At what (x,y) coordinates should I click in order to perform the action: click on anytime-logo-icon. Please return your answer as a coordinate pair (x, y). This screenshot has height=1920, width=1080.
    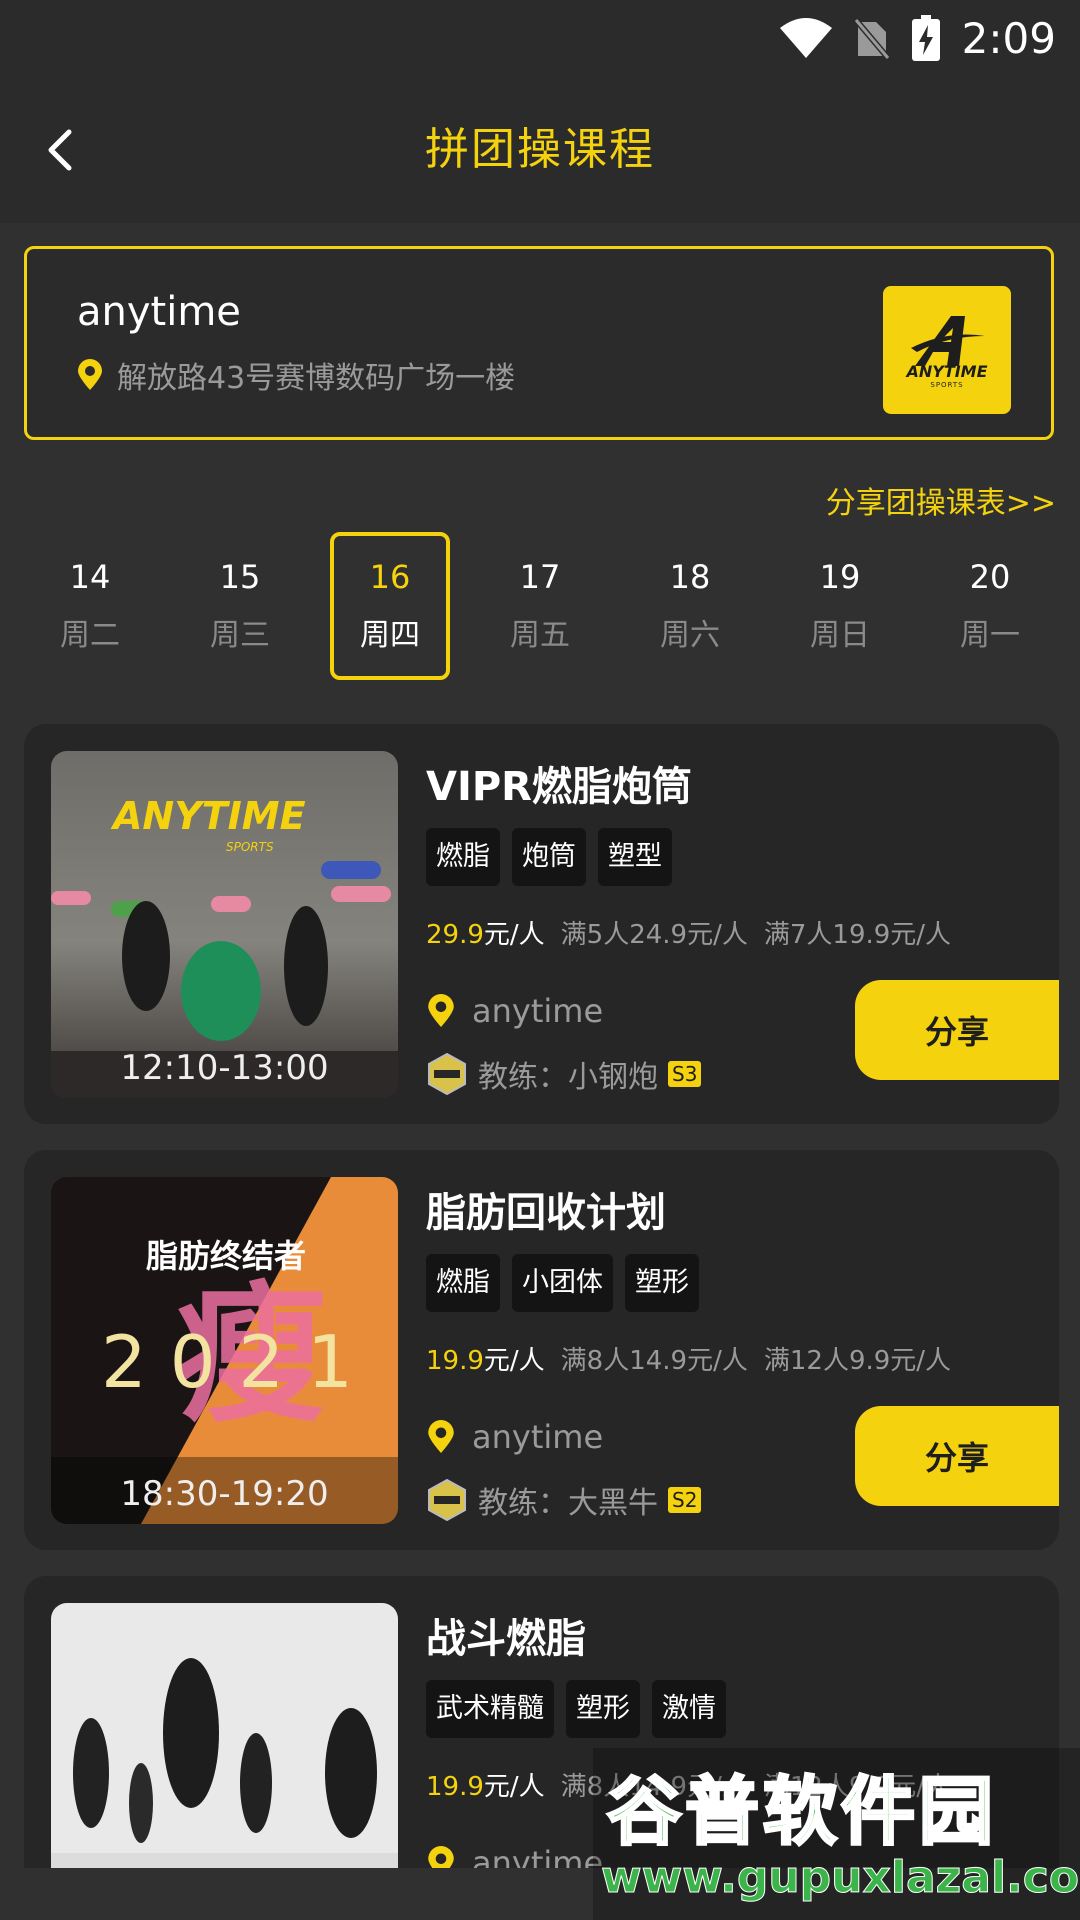
    Looking at the image, I should click on (948, 340).